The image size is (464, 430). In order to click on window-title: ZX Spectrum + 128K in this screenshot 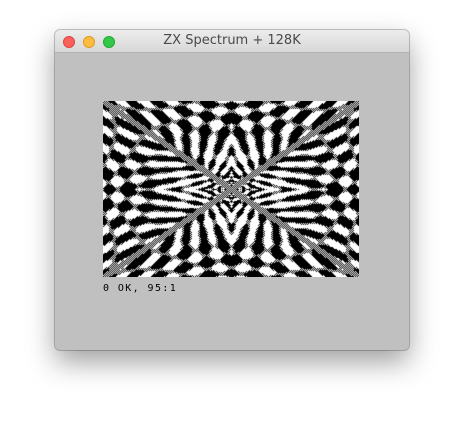, I will do `click(232, 40)`.